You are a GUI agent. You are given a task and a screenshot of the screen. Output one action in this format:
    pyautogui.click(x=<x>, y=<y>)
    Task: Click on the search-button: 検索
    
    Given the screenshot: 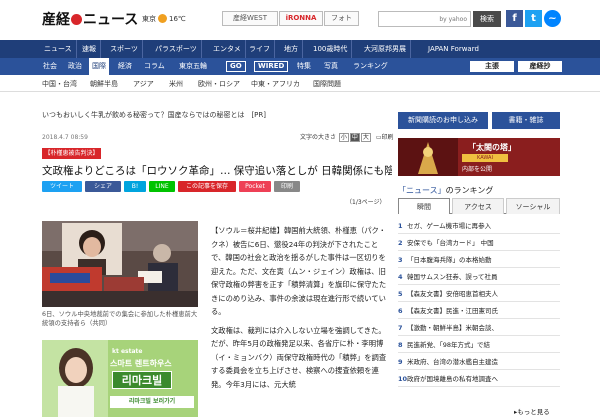 What is the action you would take?
    pyautogui.click(x=487, y=19)
    